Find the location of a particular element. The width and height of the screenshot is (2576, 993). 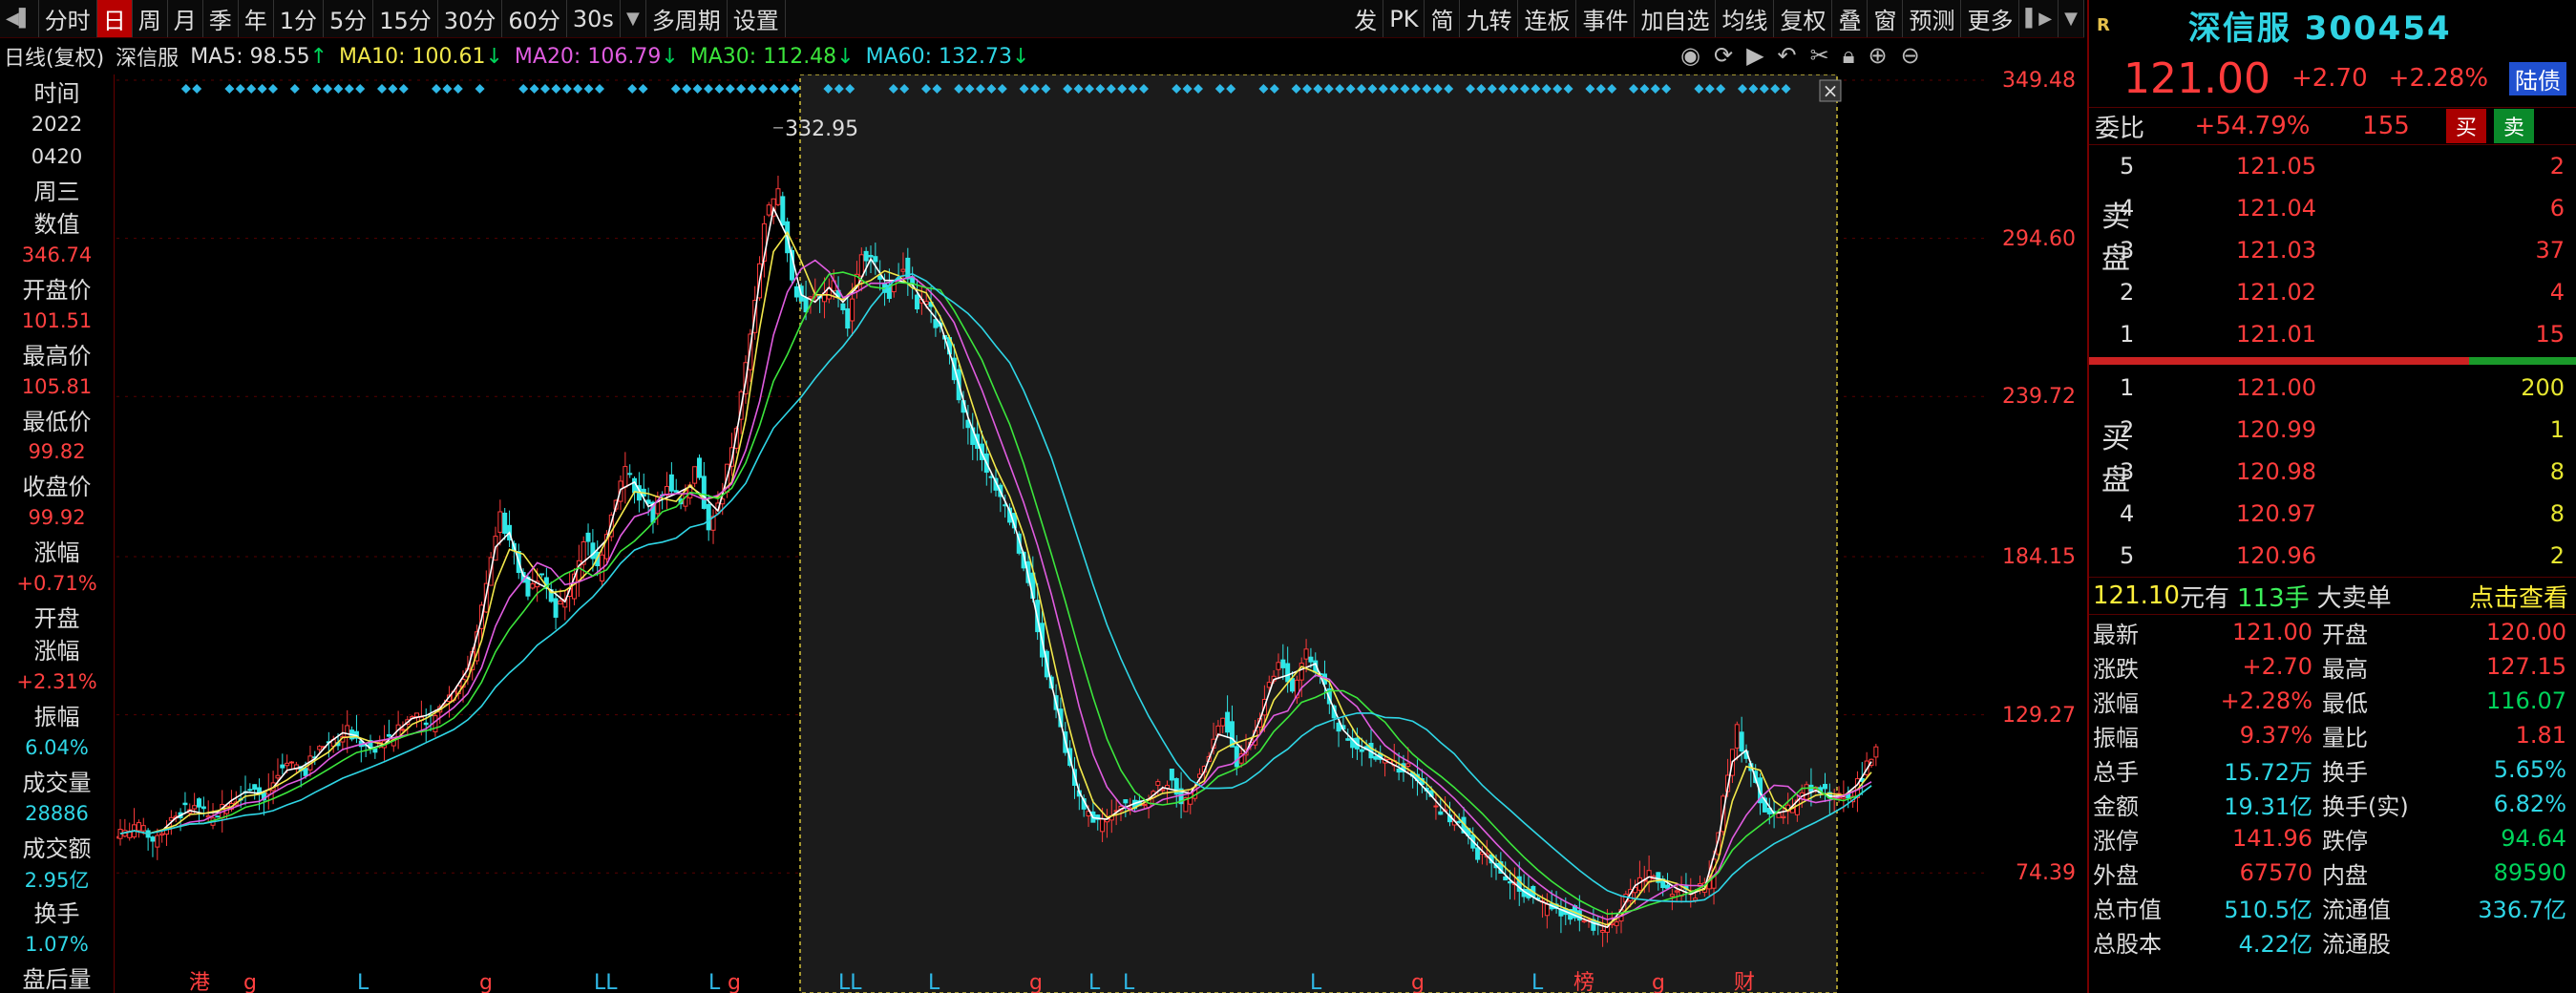

buy-level-row: 2 120.99 1 is located at coordinates (2332, 430).